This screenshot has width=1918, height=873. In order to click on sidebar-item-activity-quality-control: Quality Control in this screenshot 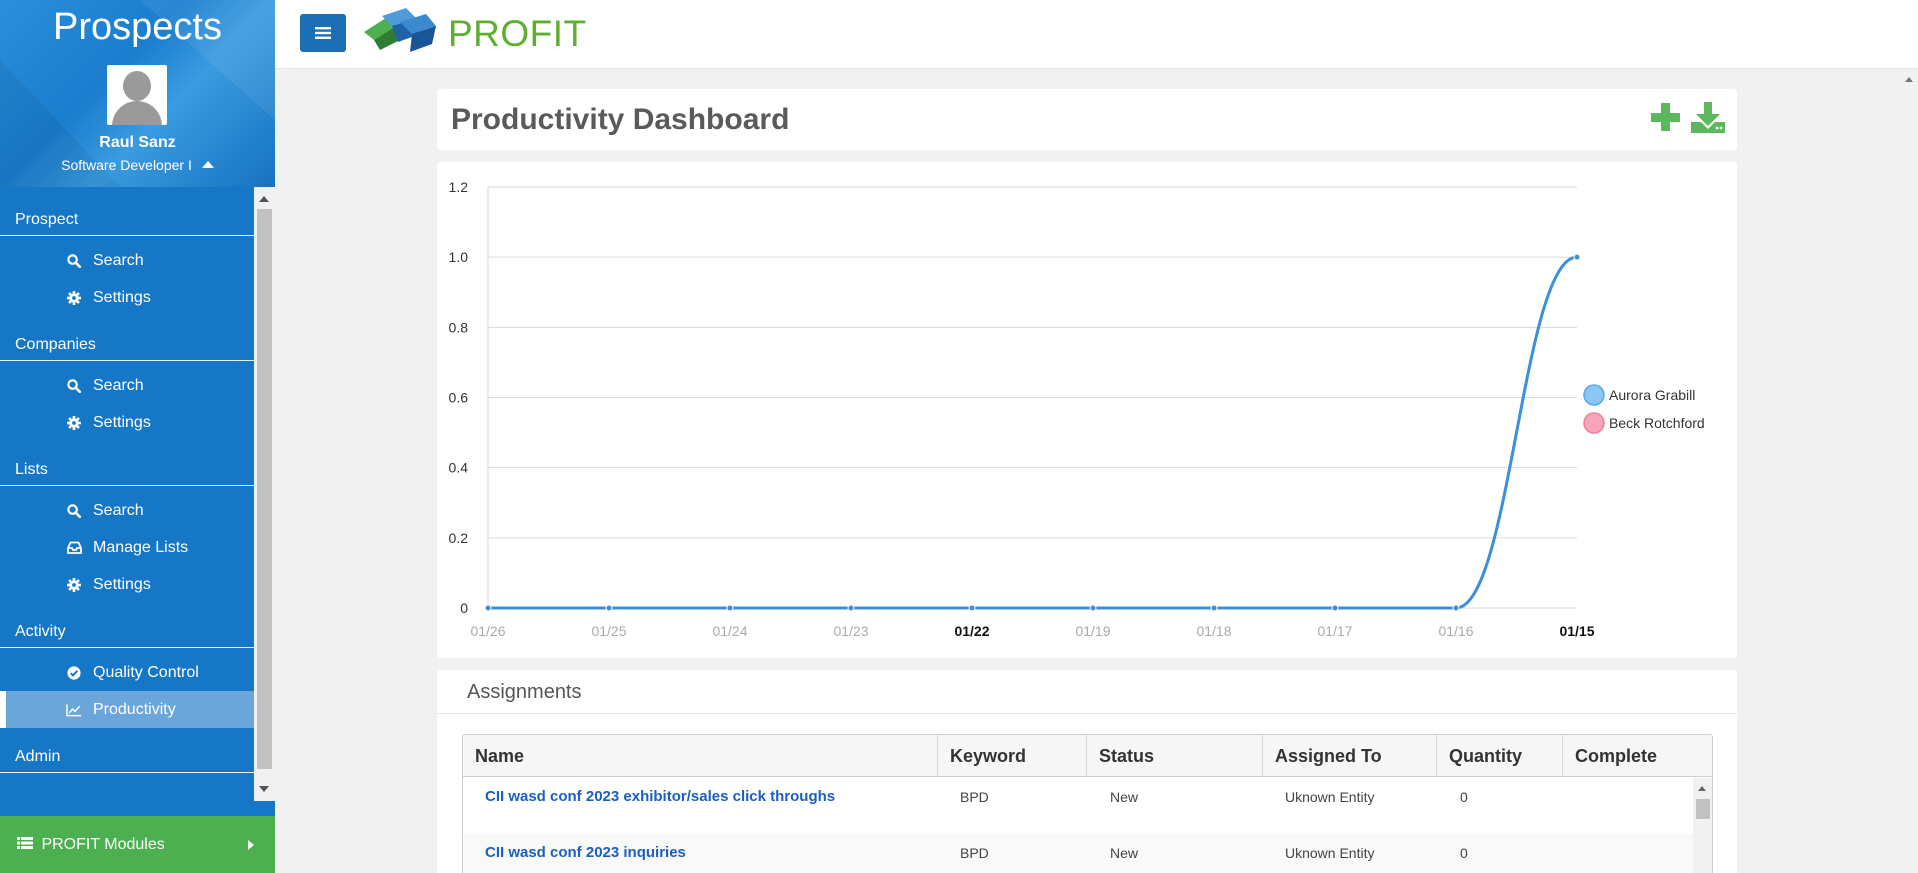, I will do `click(127, 672)`.